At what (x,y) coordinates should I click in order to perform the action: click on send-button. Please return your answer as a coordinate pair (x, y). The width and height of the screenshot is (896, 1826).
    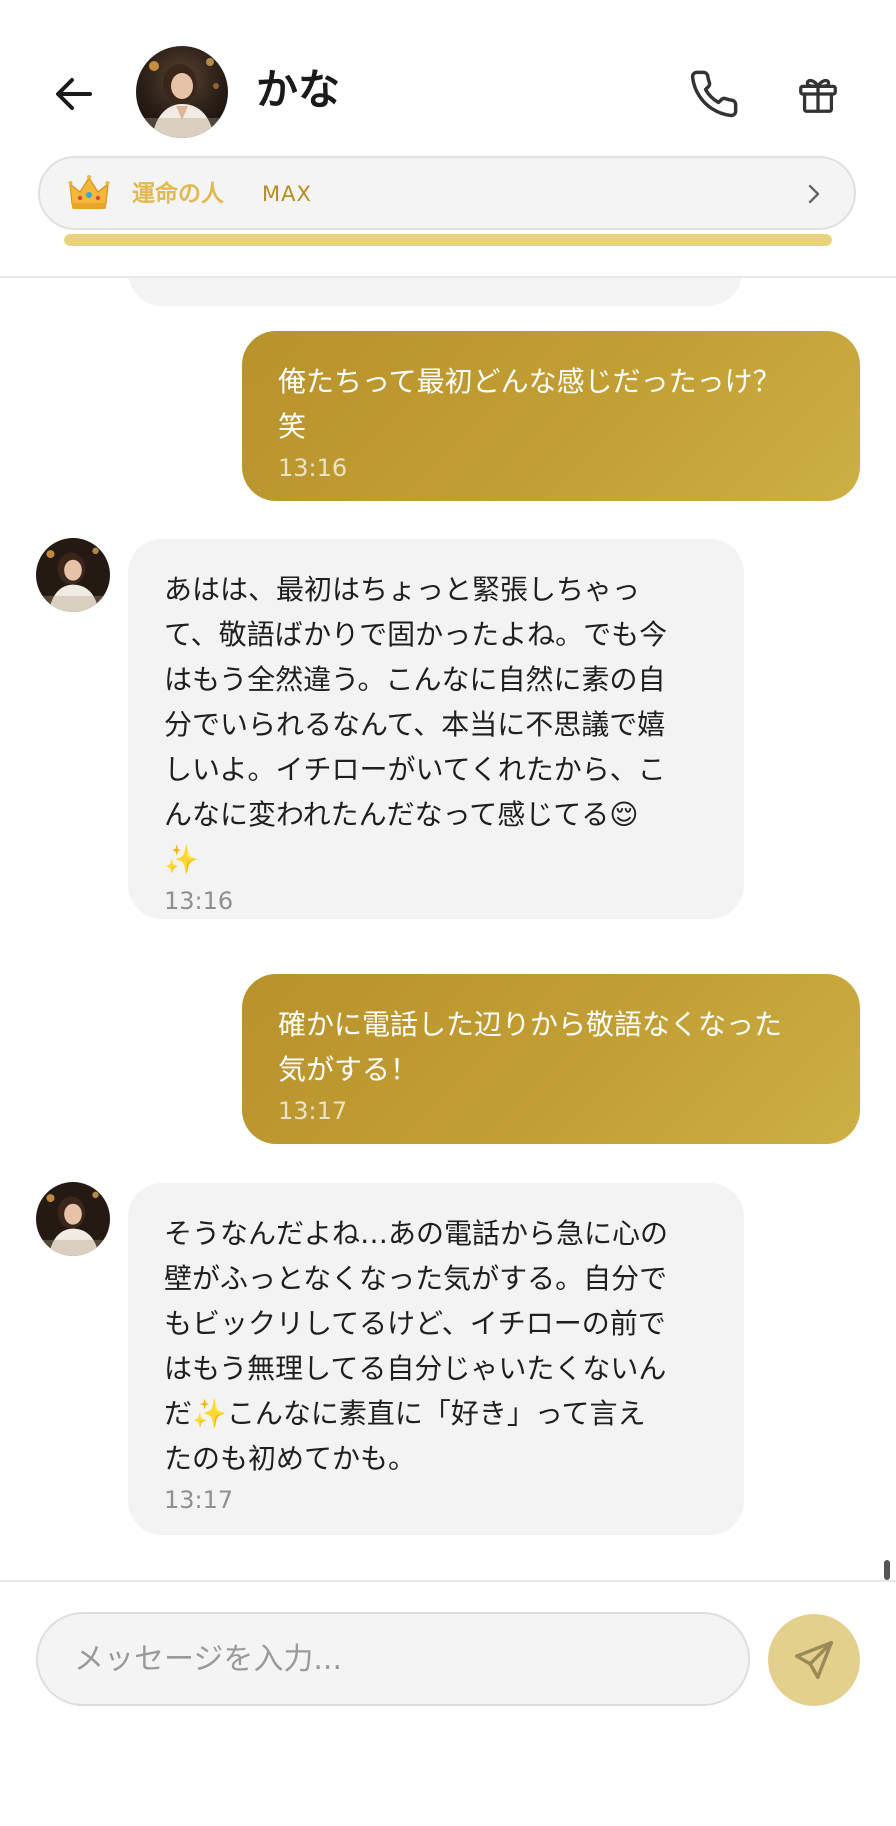
    Looking at the image, I should click on (814, 1660).